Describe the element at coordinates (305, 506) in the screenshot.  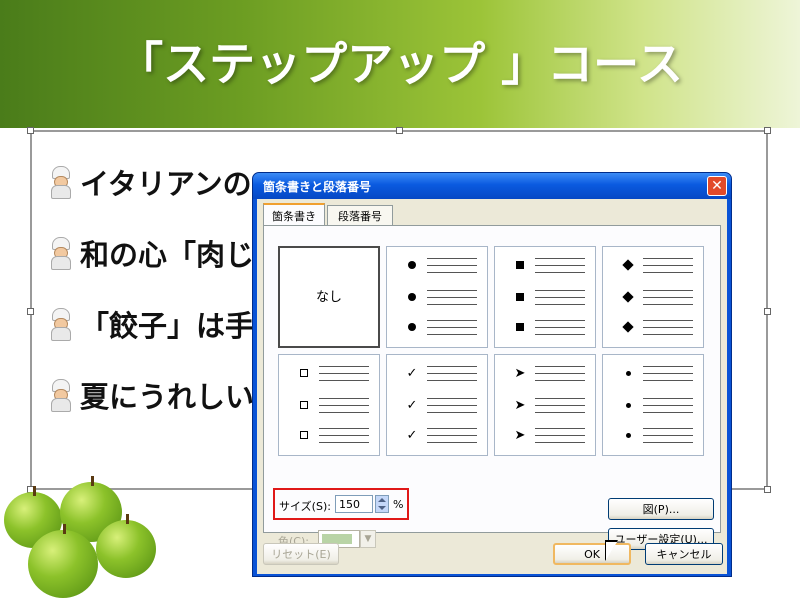
I see `size-label: サイズ(S):` at that location.